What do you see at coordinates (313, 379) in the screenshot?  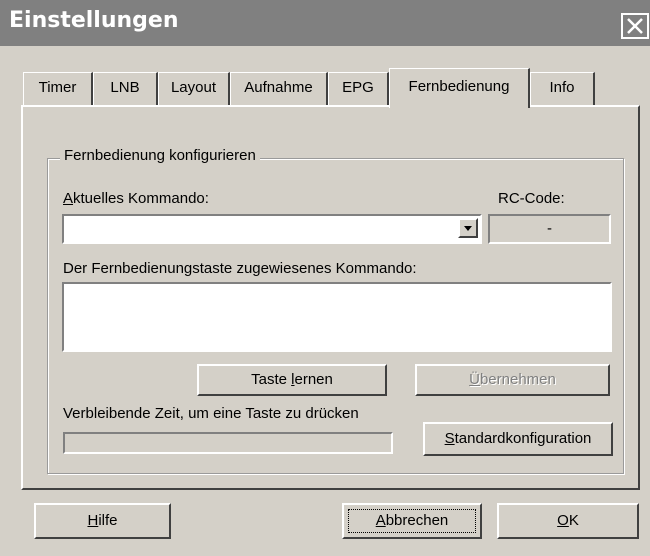 I see `label-text: ernen` at bounding box center [313, 379].